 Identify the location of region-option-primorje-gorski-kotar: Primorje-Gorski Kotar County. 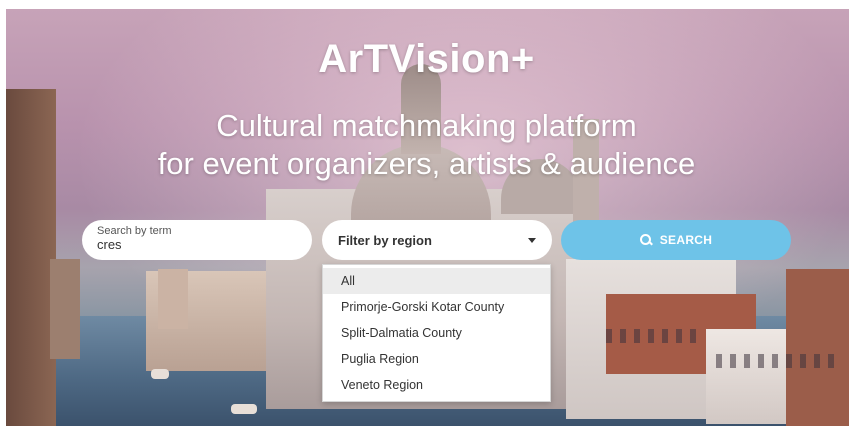
(436, 307).